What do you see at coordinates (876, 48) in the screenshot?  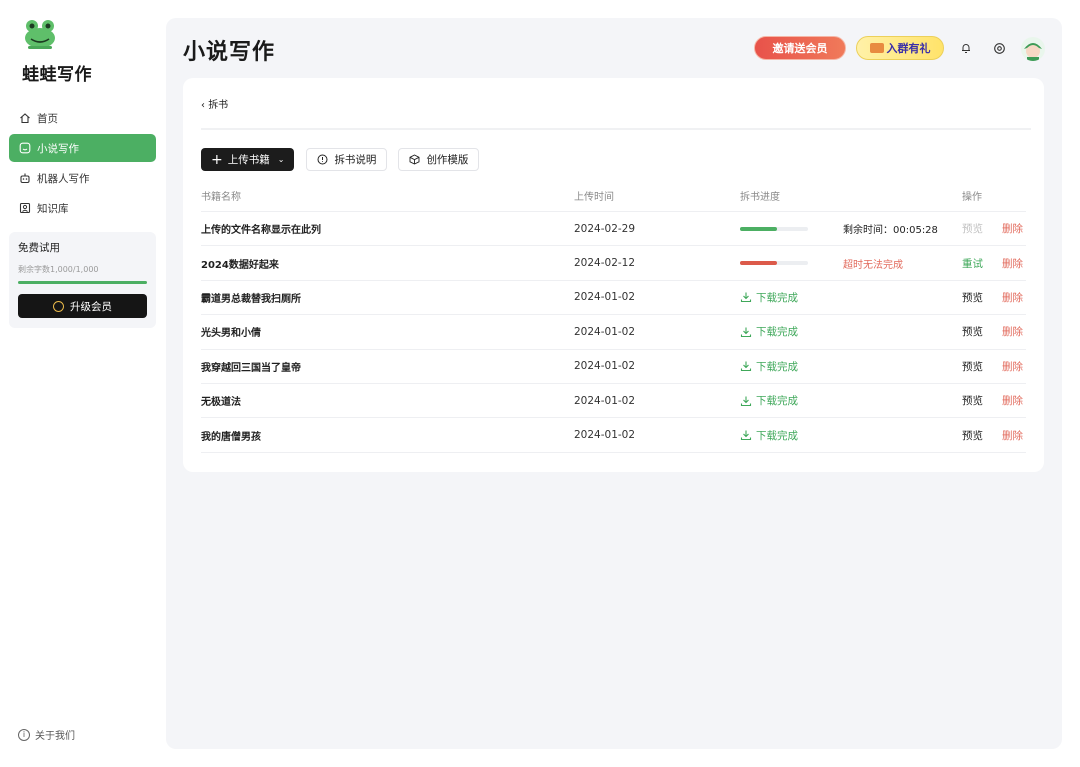 I see `megaphone-icon` at bounding box center [876, 48].